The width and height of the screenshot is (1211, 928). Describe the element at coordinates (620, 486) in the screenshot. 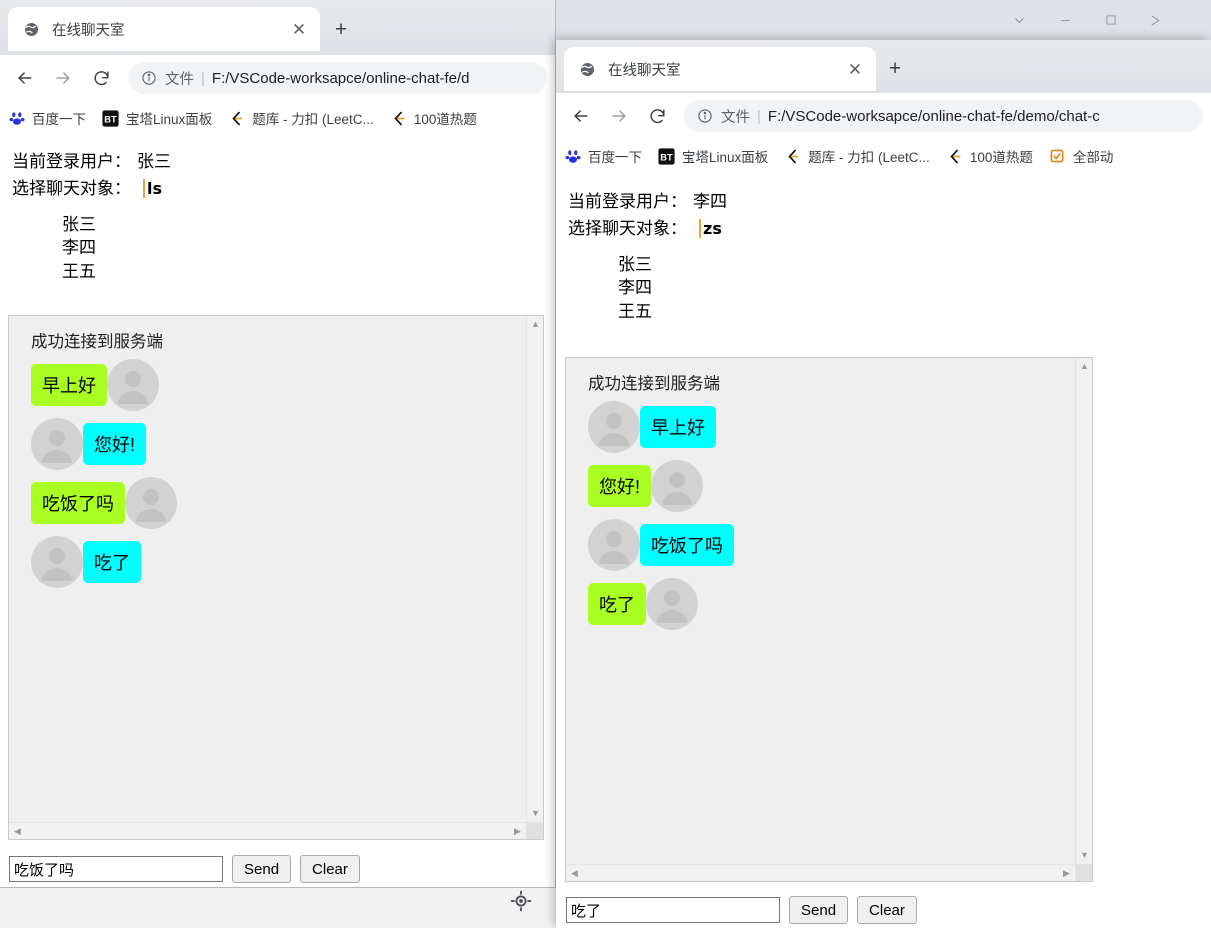

I see `message-bubble: 您好!` at that location.